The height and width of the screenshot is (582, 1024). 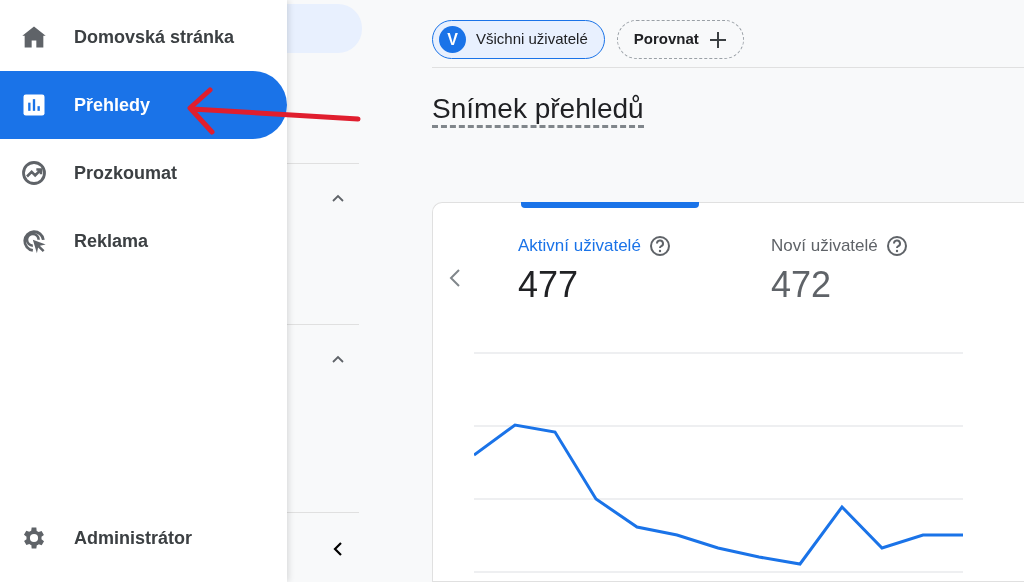 What do you see at coordinates (143, 105) in the screenshot?
I see `nav-item: Přehledy` at bounding box center [143, 105].